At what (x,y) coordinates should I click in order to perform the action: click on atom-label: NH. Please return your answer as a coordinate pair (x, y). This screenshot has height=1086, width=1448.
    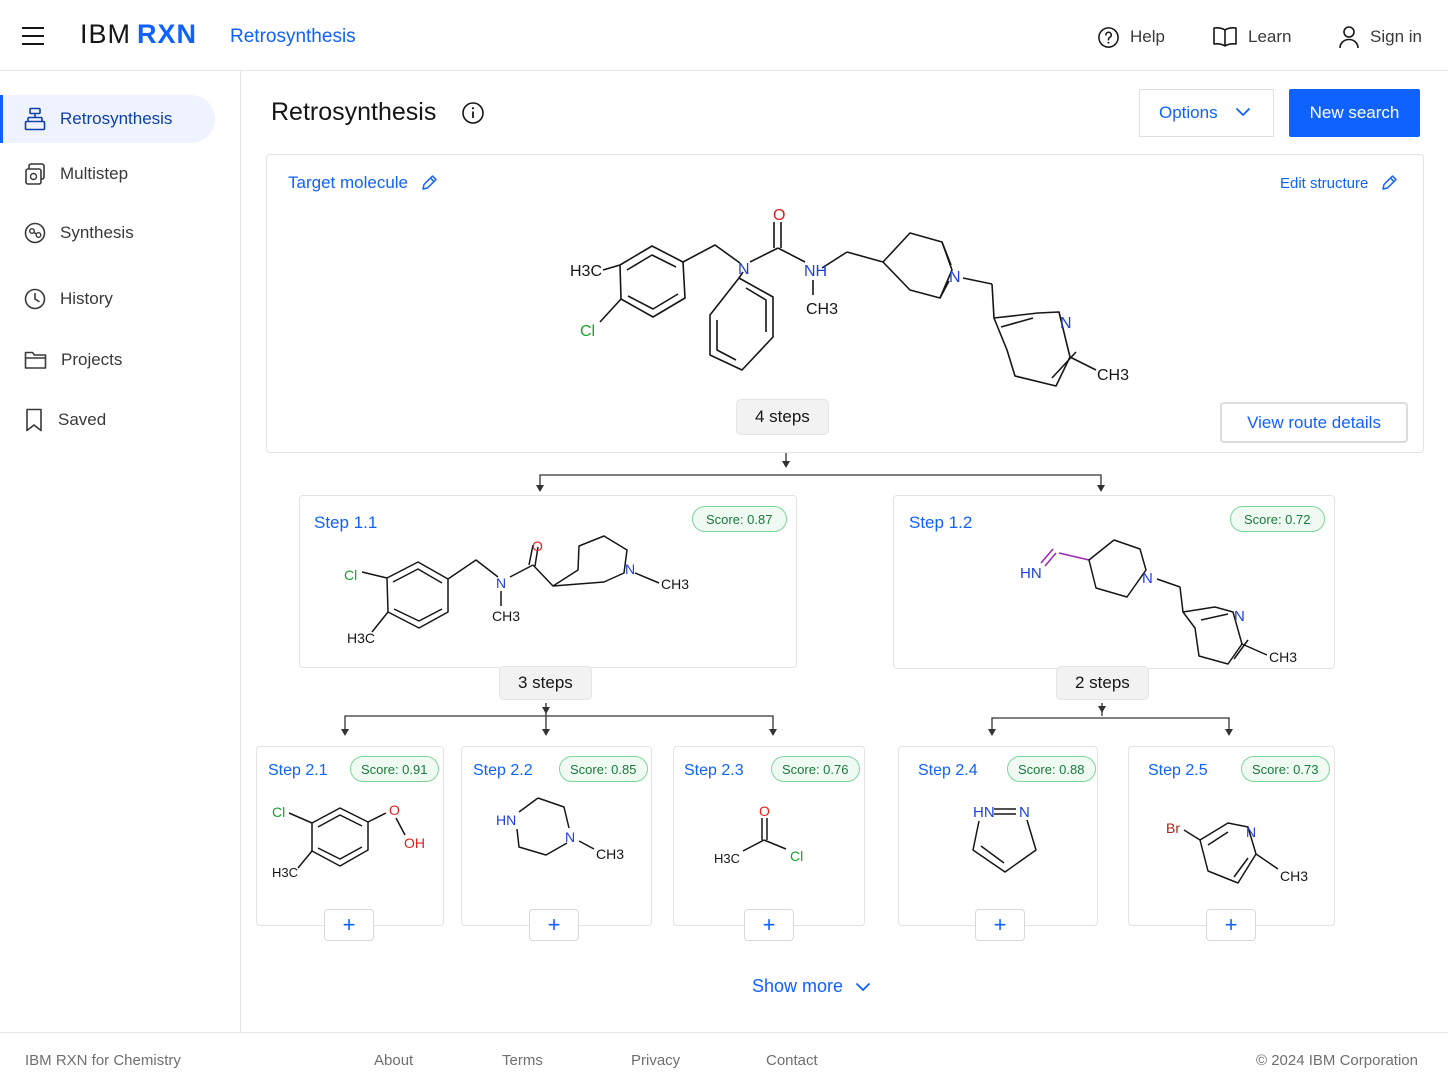
    Looking at the image, I should click on (815, 271).